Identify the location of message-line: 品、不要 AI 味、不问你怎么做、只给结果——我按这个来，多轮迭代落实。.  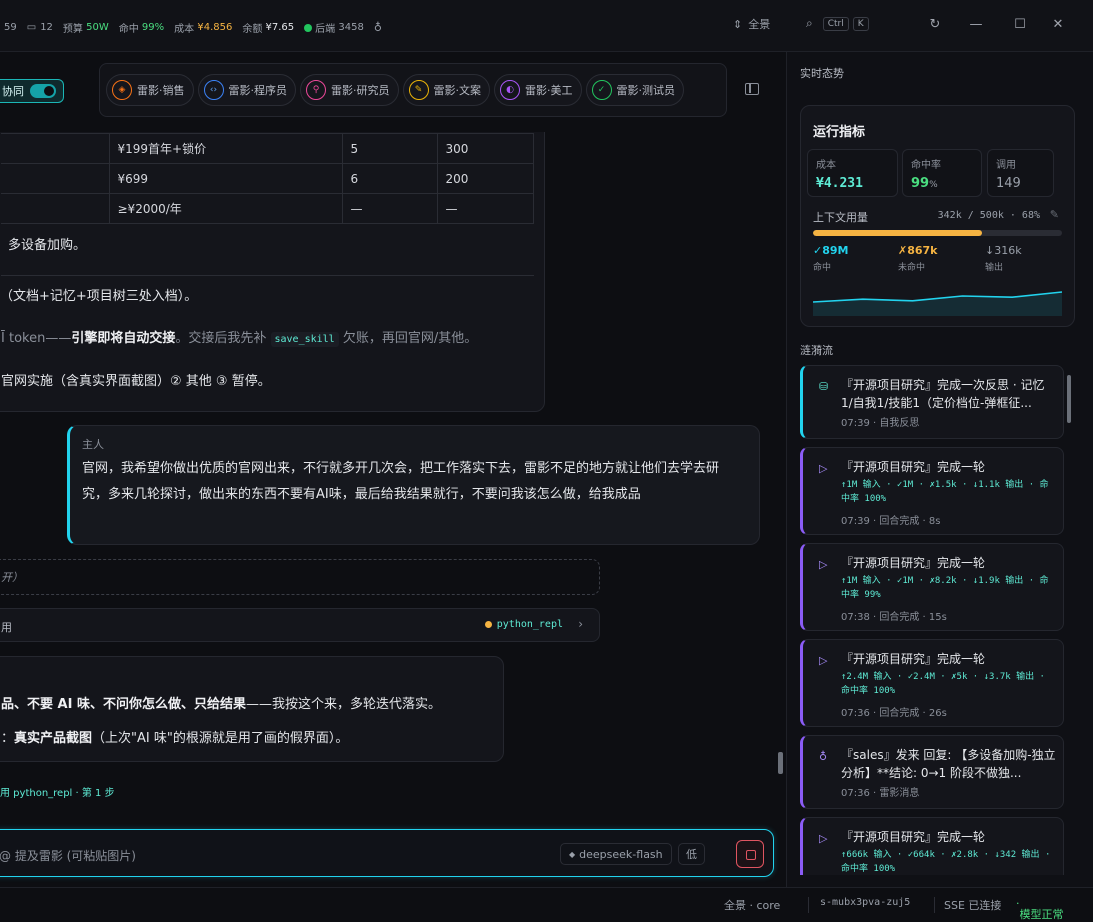
(221, 704).